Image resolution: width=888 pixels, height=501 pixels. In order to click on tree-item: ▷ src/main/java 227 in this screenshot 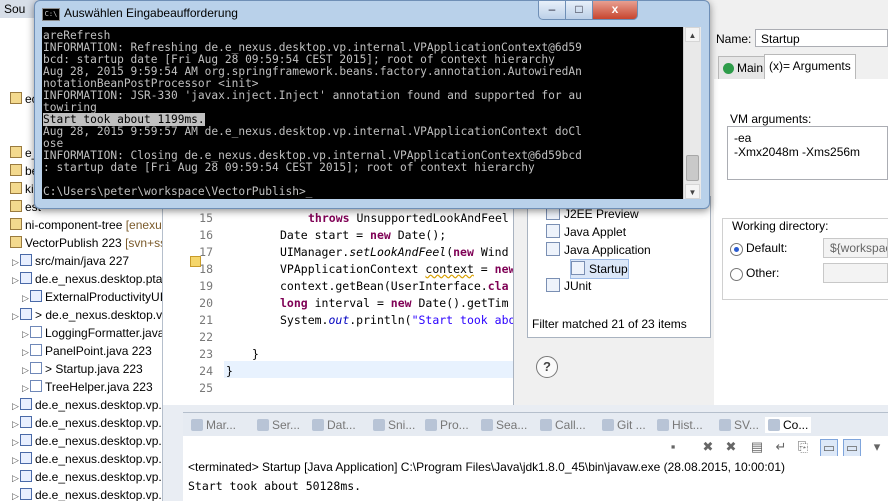, I will do `click(70, 261)`.